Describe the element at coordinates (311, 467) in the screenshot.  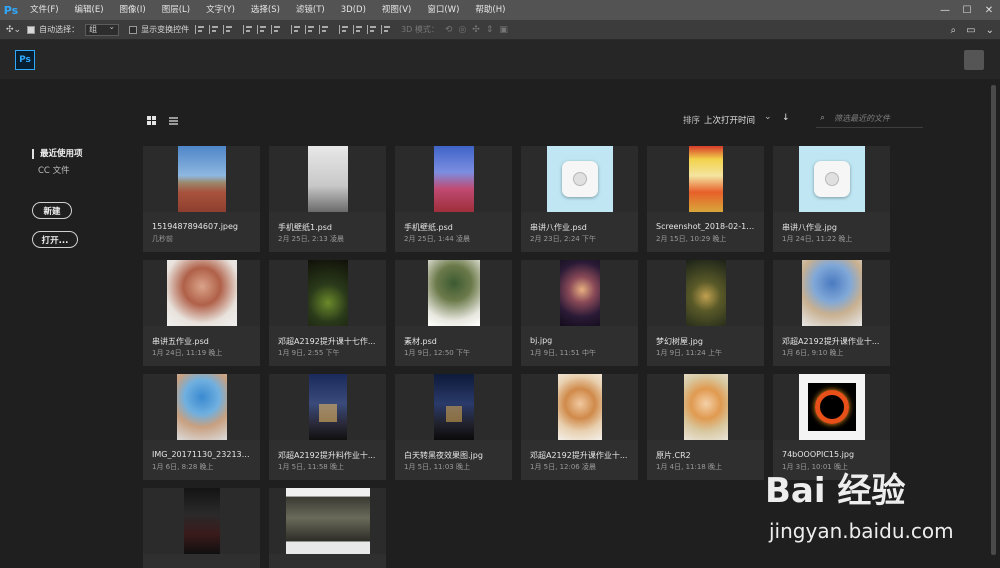
I see `file-date: 1月 5日, 11:58 晚上` at that location.